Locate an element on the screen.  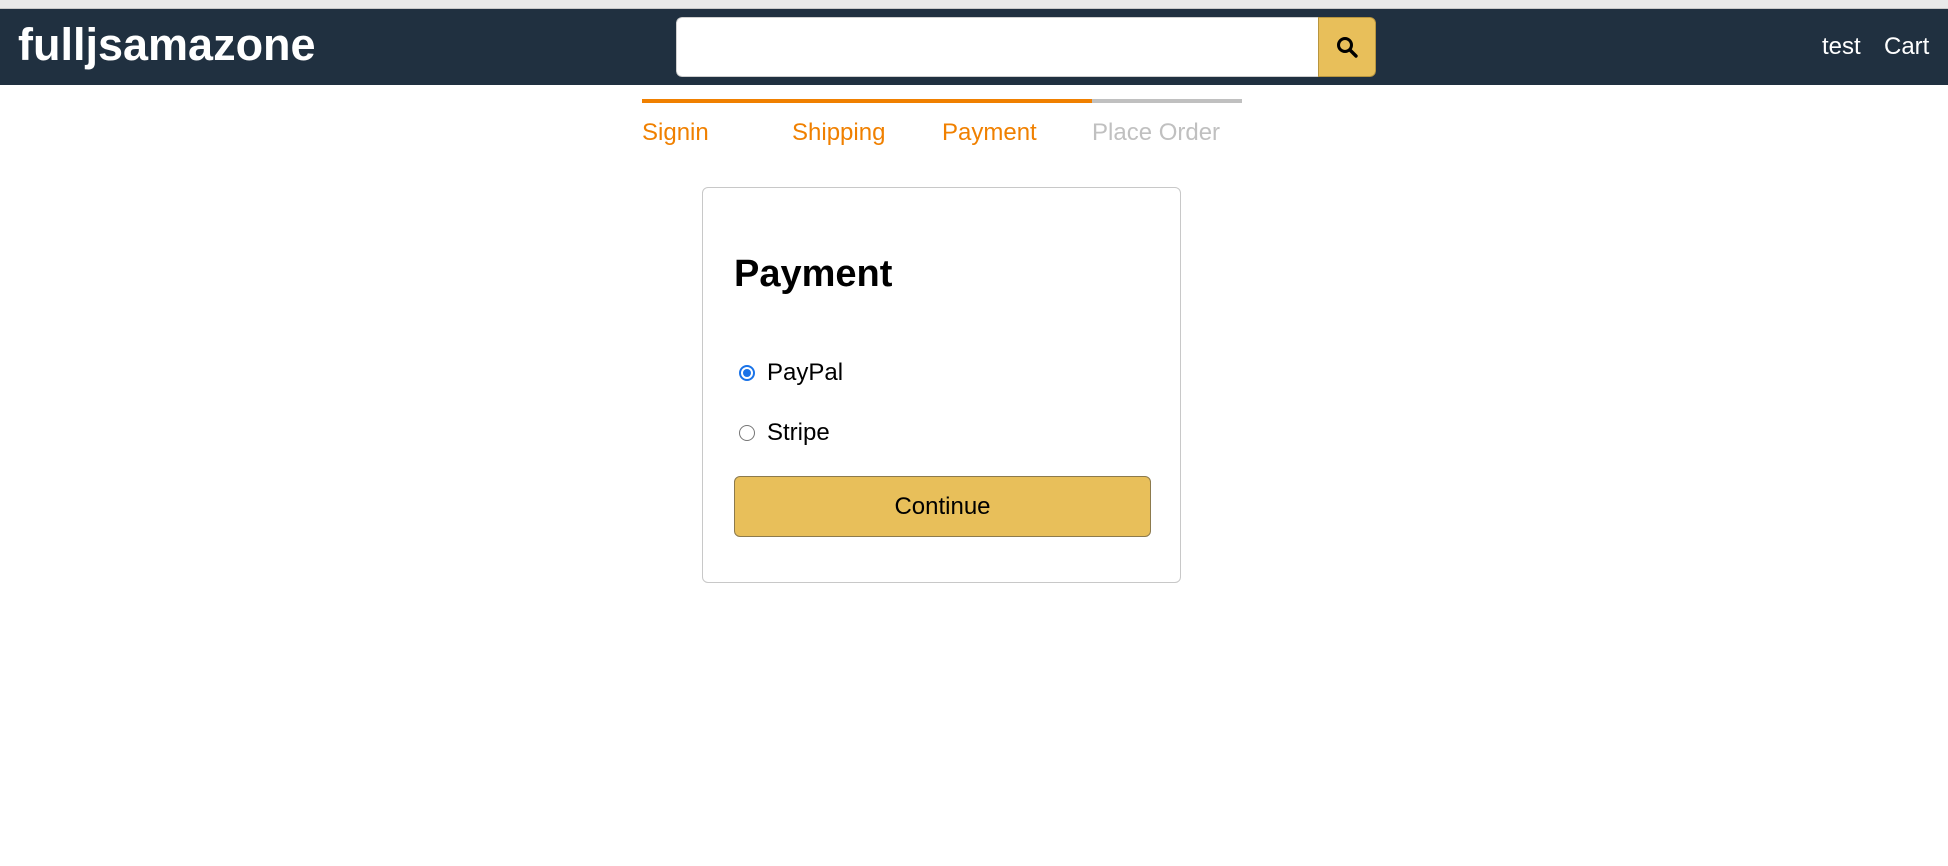
stripe-option: Stripe is located at coordinates (784, 433).